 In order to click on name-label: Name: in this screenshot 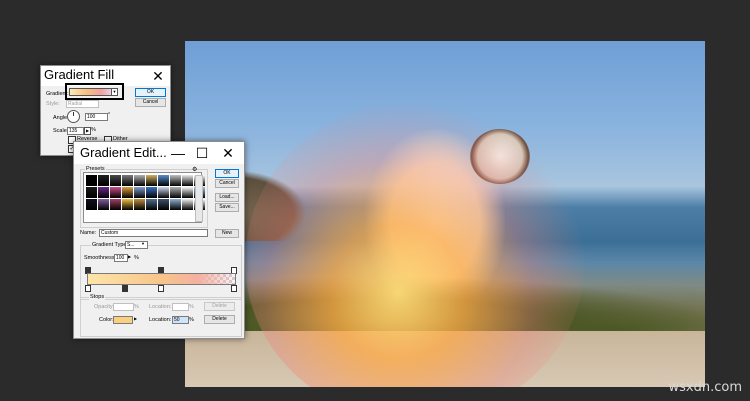, I will do `click(88, 233)`.